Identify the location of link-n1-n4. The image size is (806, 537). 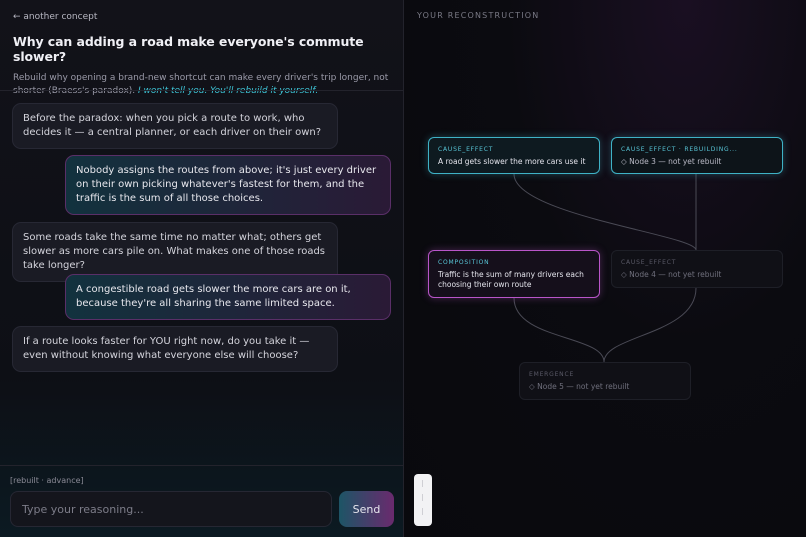
(605, 212).